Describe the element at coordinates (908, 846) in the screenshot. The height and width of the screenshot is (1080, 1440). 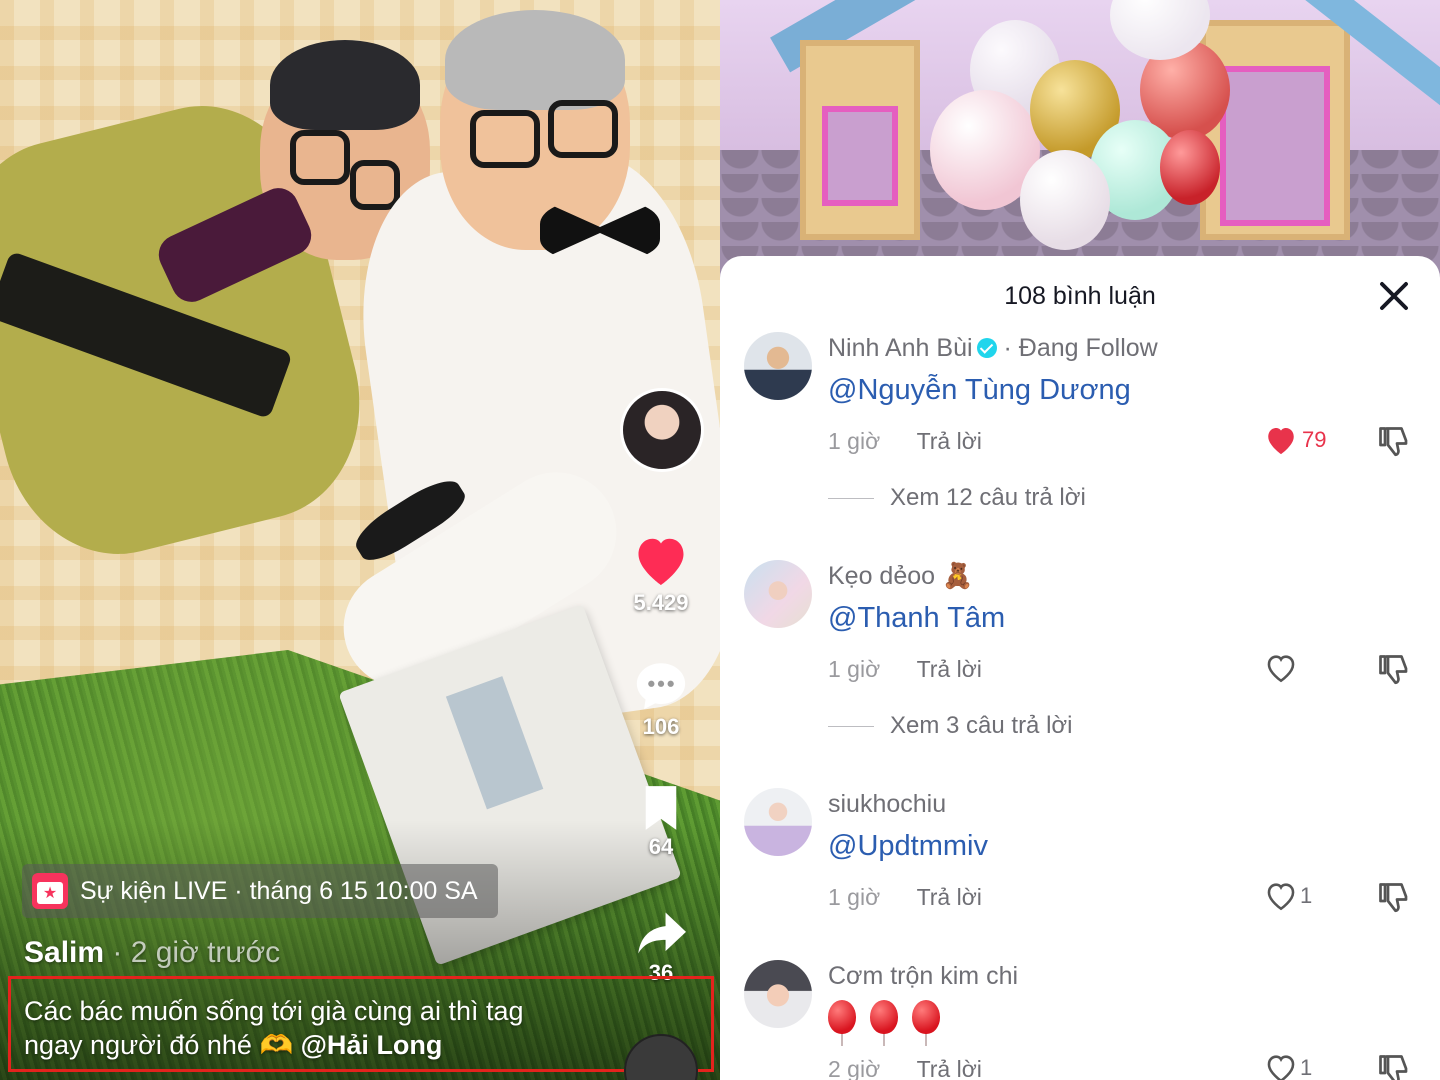
I see `comment-mention: @Updtmmiv` at that location.